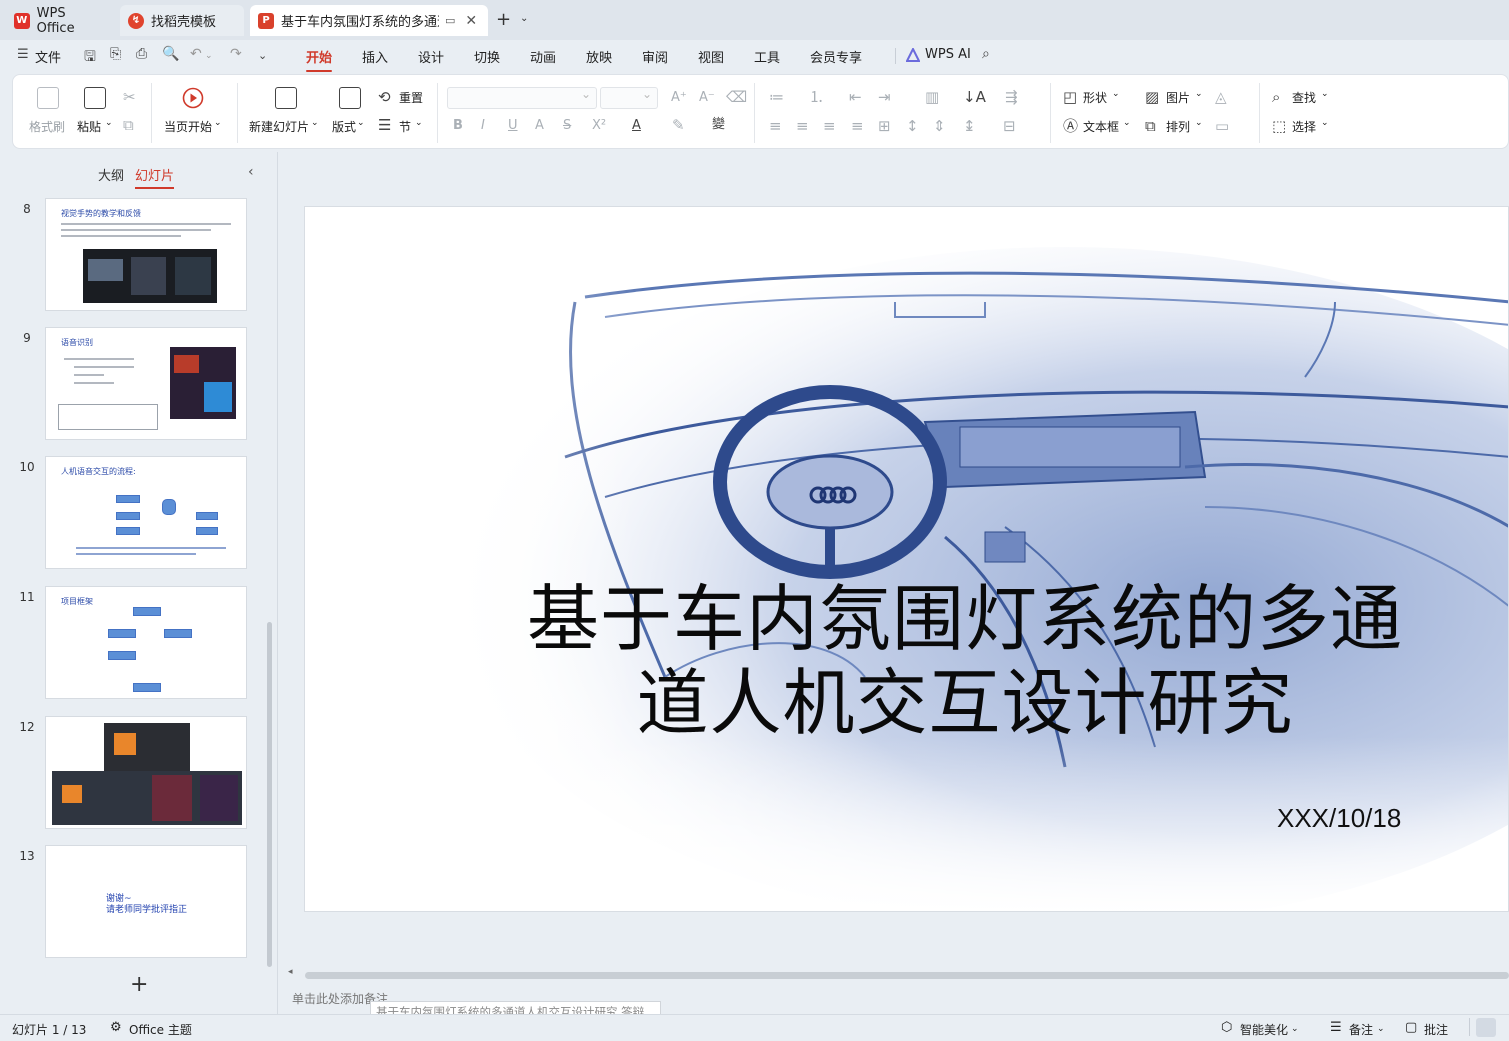 The height and width of the screenshot is (1041, 1509). What do you see at coordinates (47, 126) in the screenshot?
I see `format-painter-button: 格式刷` at bounding box center [47, 126].